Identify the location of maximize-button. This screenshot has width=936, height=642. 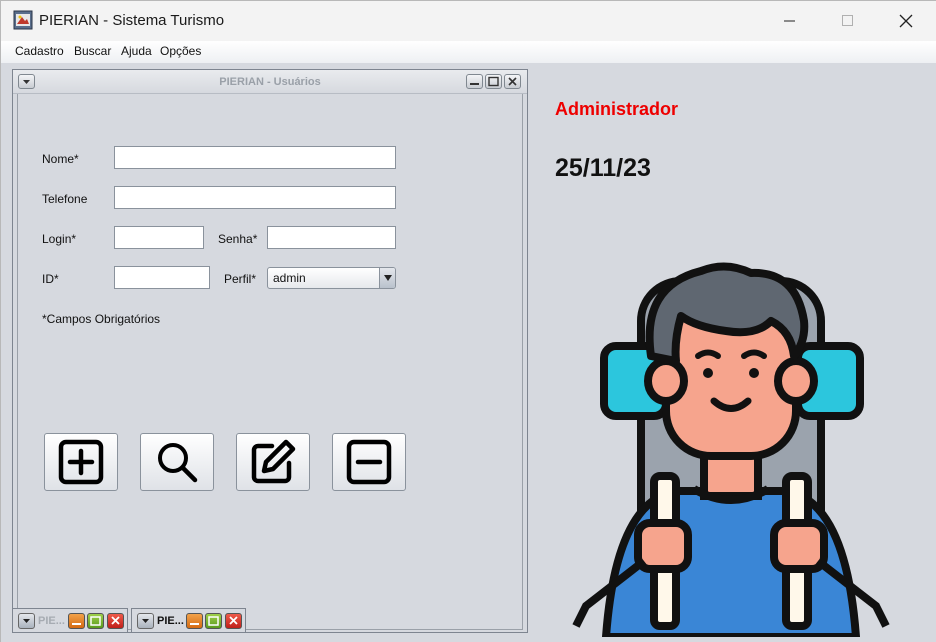
(848, 21).